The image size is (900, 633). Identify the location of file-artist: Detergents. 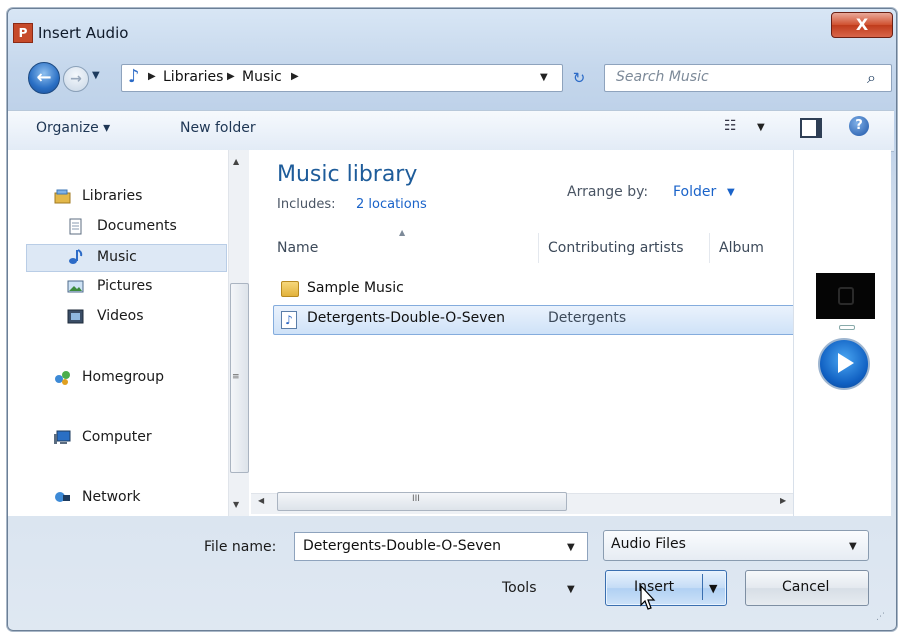
(587, 318).